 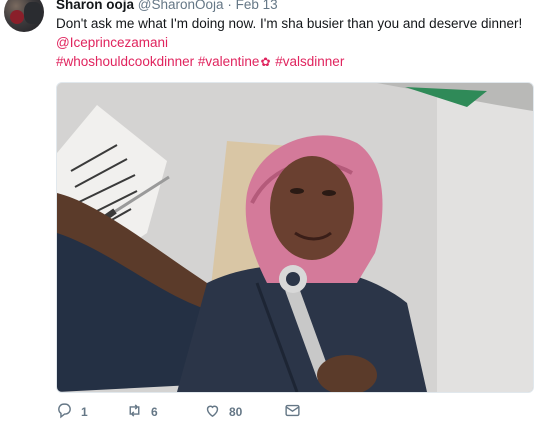 What do you see at coordinates (212, 412) in the screenshot?
I see `like-icon` at bounding box center [212, 412].